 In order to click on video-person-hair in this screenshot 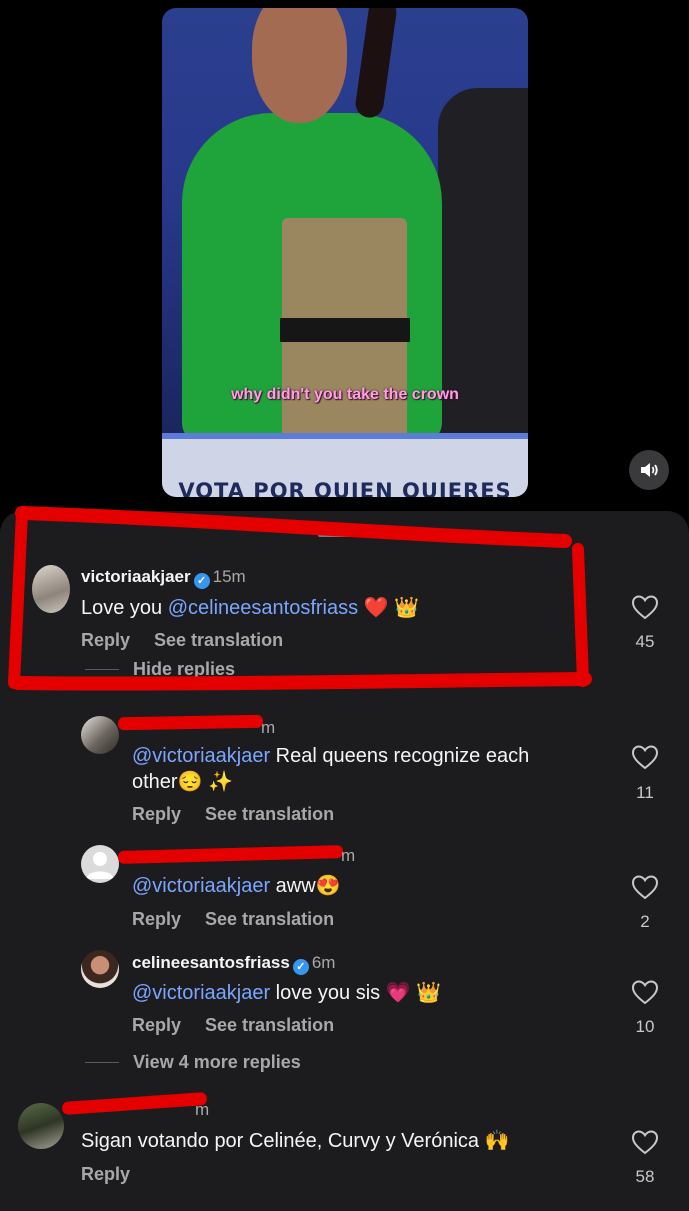, I will do `click(376, 64)`.